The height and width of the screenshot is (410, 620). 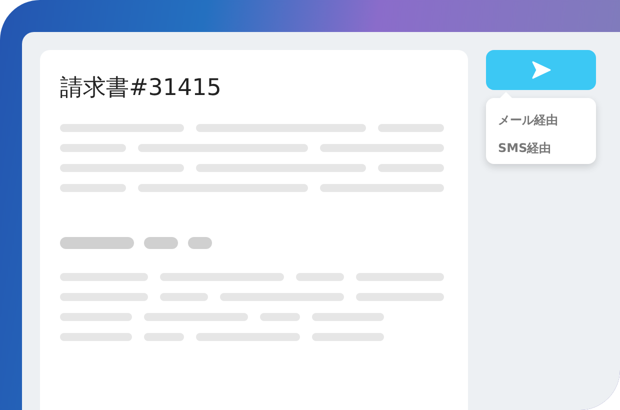 What do you see at coordinates (547, 120) in the screenshot?
I see `menu-item: メール経由` at bounding box center [547, 120].